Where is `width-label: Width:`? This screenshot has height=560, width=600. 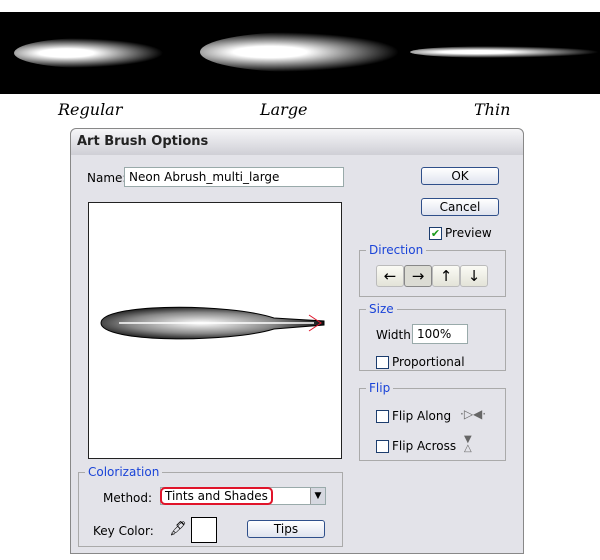
width-label: Width: is located at coordinates (395, 335).